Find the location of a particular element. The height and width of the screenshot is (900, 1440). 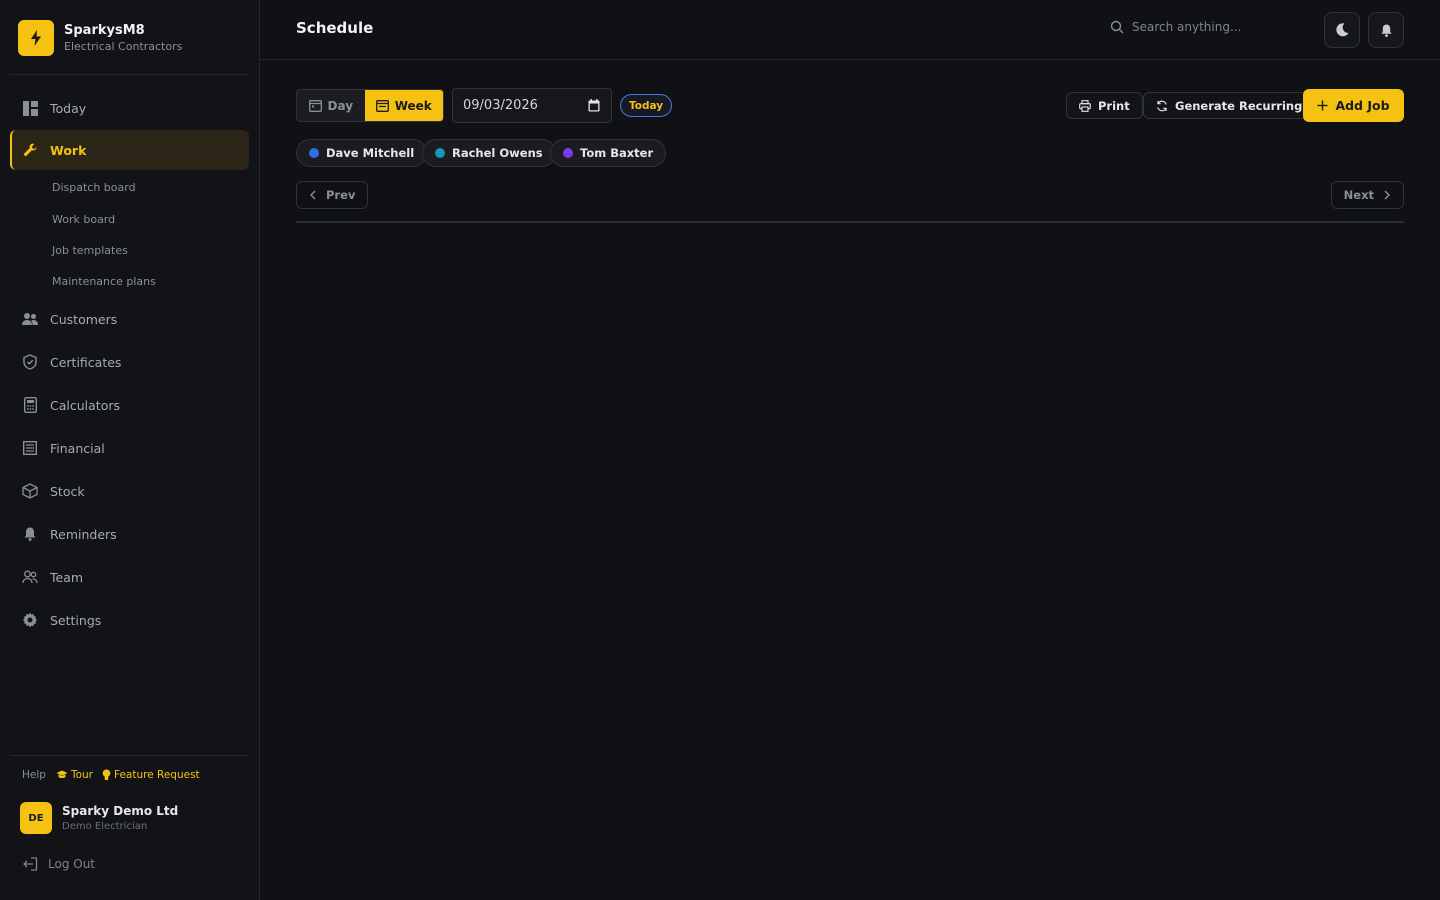

sidebar-item-work: Work is located at coordinates (129, 150).